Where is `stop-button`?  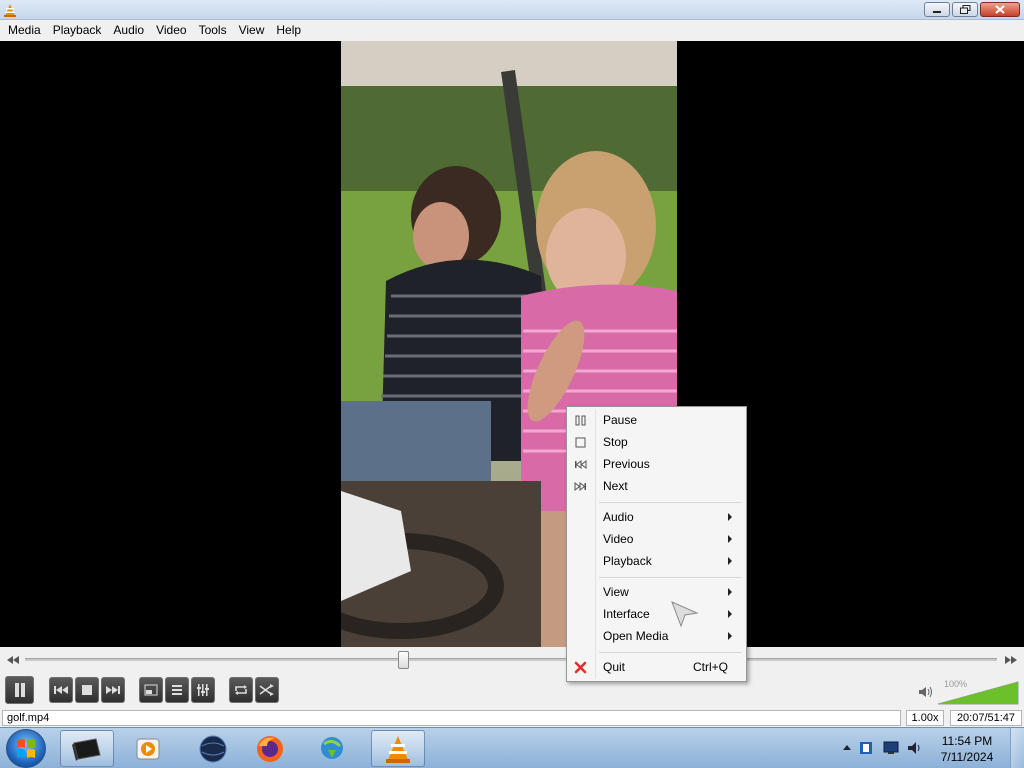 stop-button is located at coordinates (87, 690).